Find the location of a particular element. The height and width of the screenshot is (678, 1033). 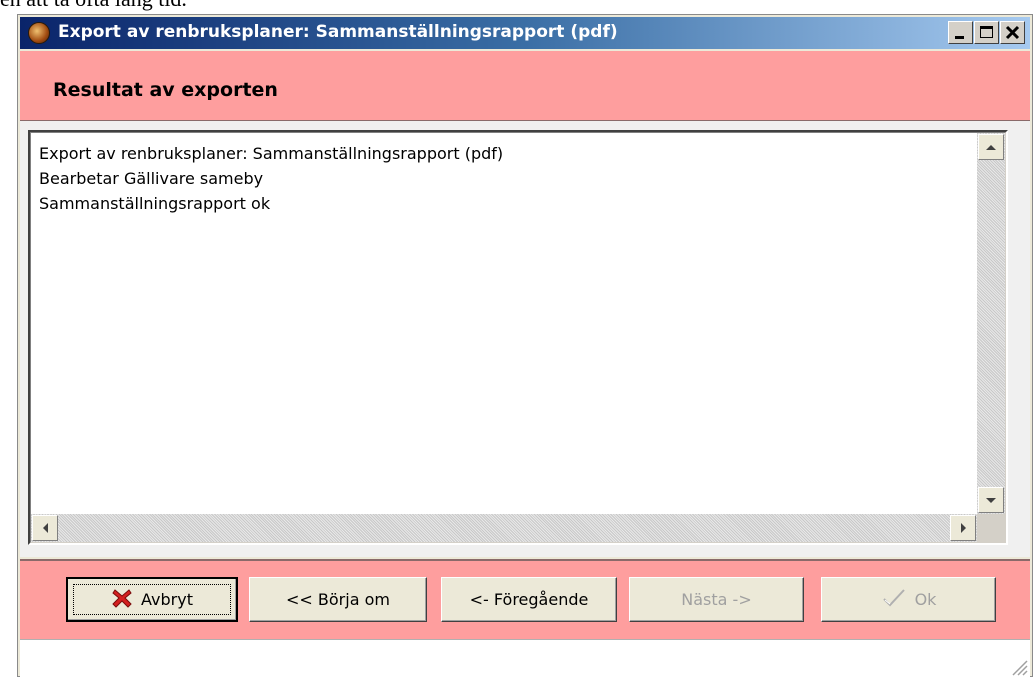

arrow-right-icon is located at coordinates (963, 528).